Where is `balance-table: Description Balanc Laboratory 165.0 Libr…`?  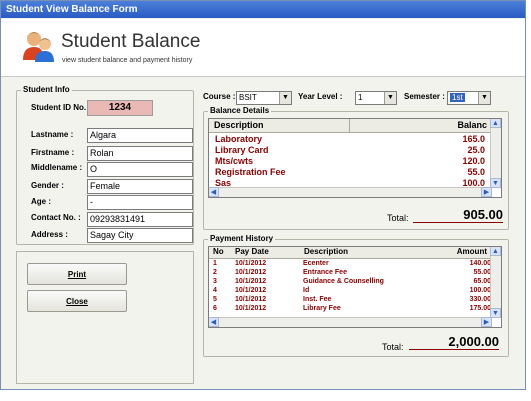 balance-table: Description Balanc Laboratory 165.0 Libr… is located at coordinates (355, 158).